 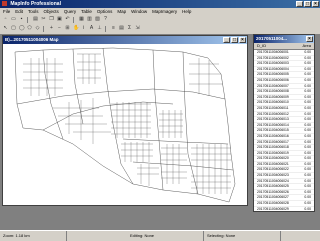 What do you see at coordinates (91, 28) in the screenshot?
I see `label-icon: A` at bounding box center [91, 28].